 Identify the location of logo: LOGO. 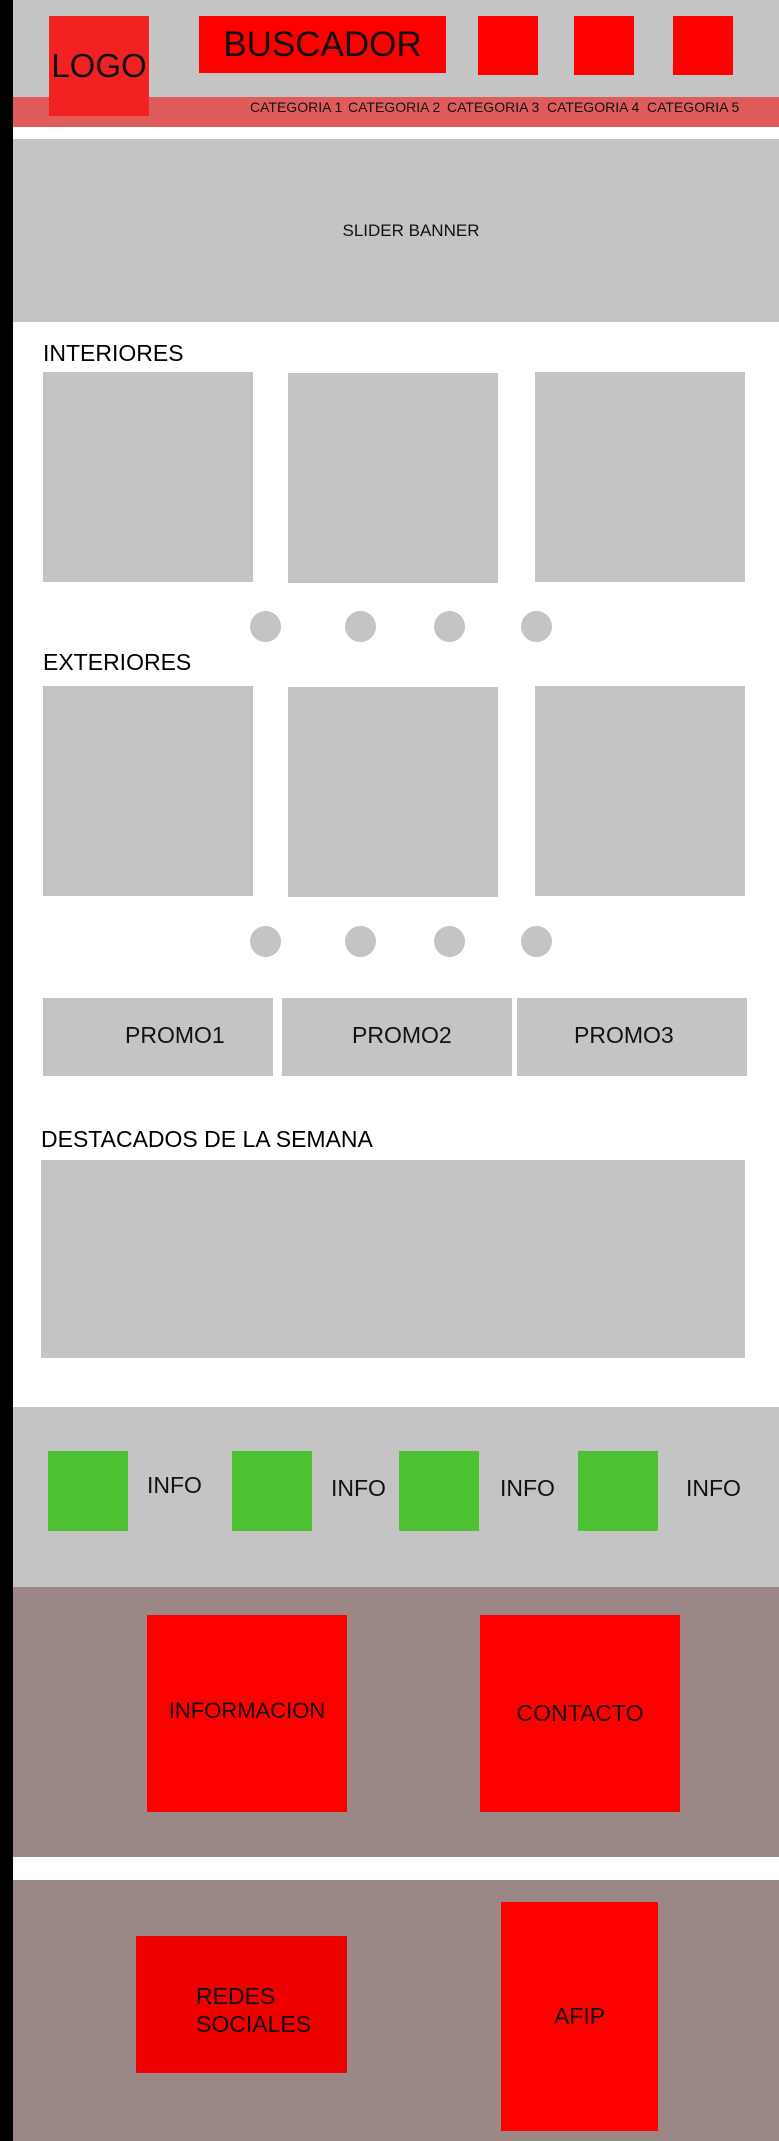
(99, 66).